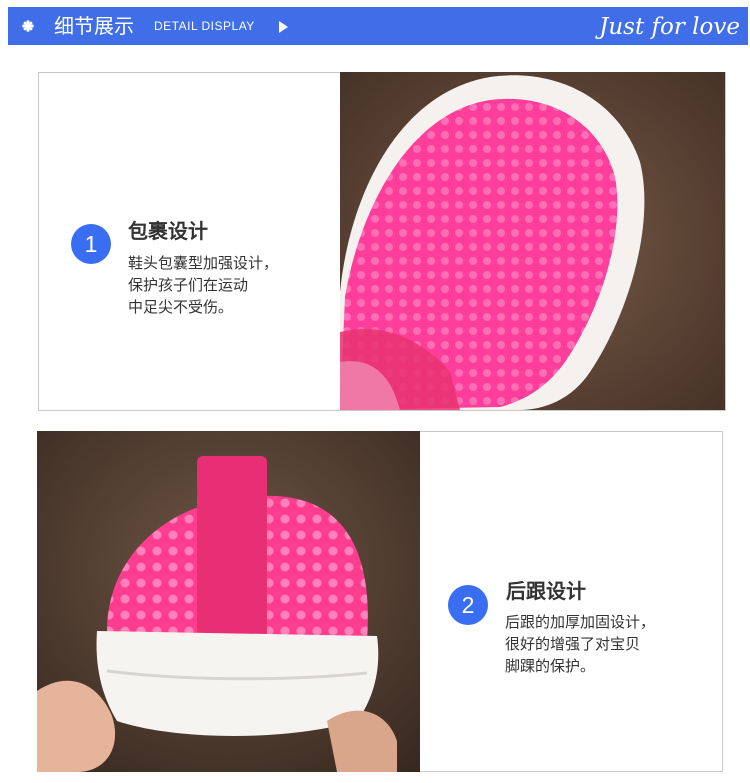 The height and width of the screenshot is (783, 750). What do you see at coordinates (204, 26) in the screenshot?
I see `section-subtitle: DETAIL DISPLAY` at bounding box center [204, 26].